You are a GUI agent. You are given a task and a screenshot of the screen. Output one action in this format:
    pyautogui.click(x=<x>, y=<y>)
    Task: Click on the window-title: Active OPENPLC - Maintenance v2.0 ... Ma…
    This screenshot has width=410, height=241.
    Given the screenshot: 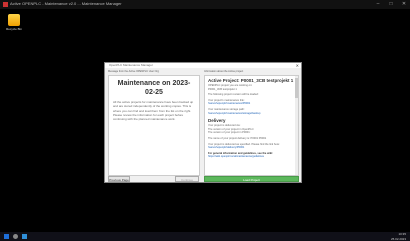 What is the action you would take?
    pyautogui.click(x=66, y=3)
    